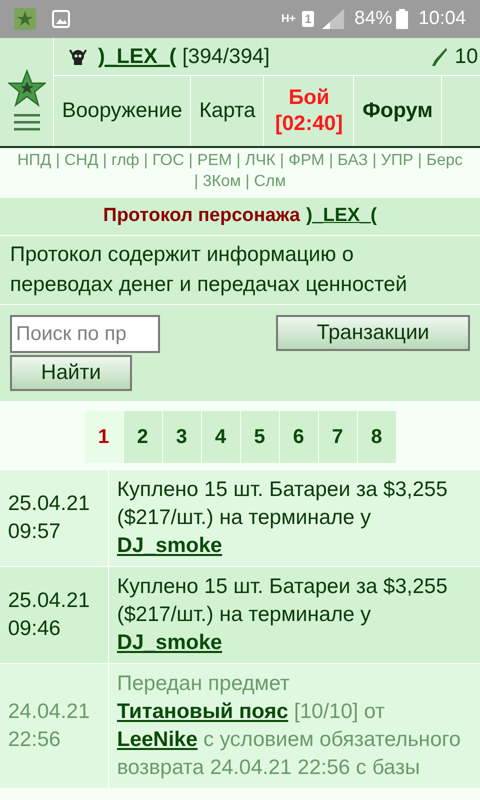  I want to click on nav-tab: Вооружение, so click(123, 111).